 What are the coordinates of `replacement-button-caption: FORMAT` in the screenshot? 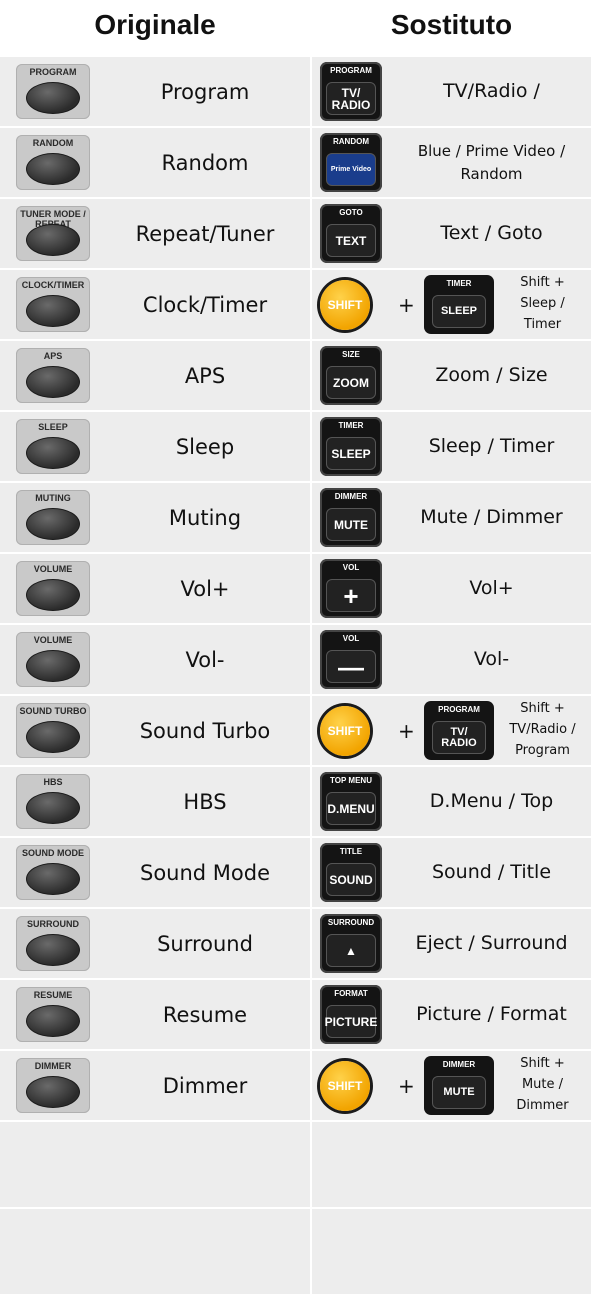 It's located at (351, 993).